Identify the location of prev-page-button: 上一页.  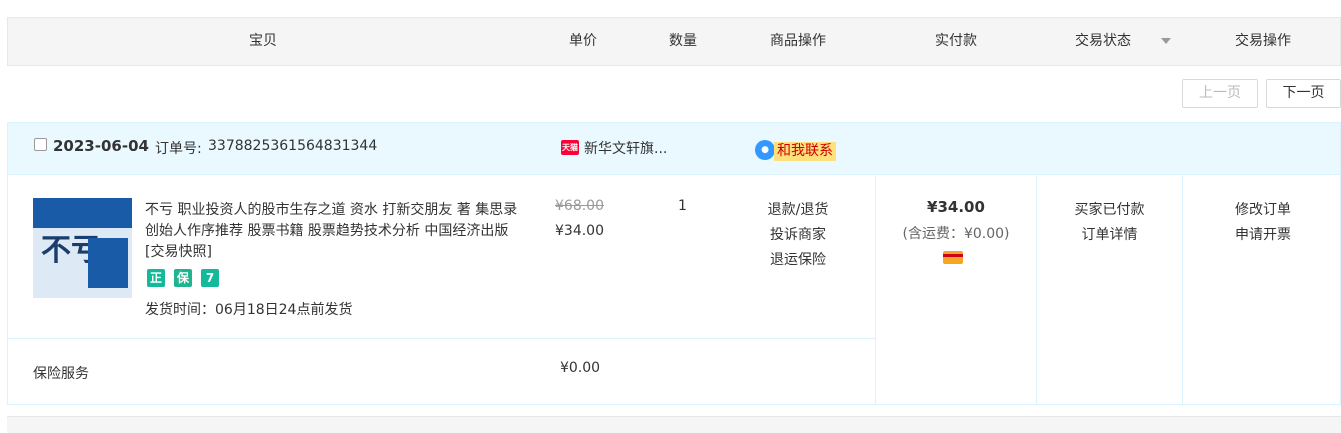
(1220, 93).